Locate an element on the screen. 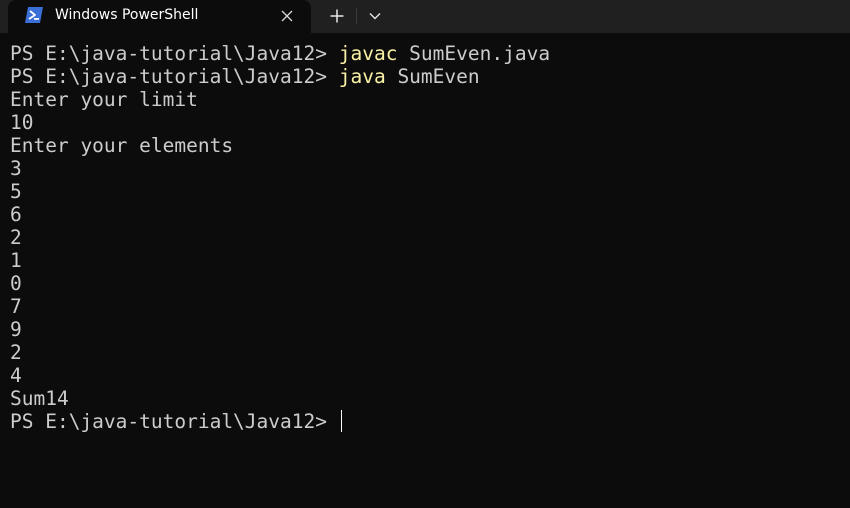 Image resolution: width=850 pixels, height=508 pixels. output-text: 7 is located at coordinates (16, 306).